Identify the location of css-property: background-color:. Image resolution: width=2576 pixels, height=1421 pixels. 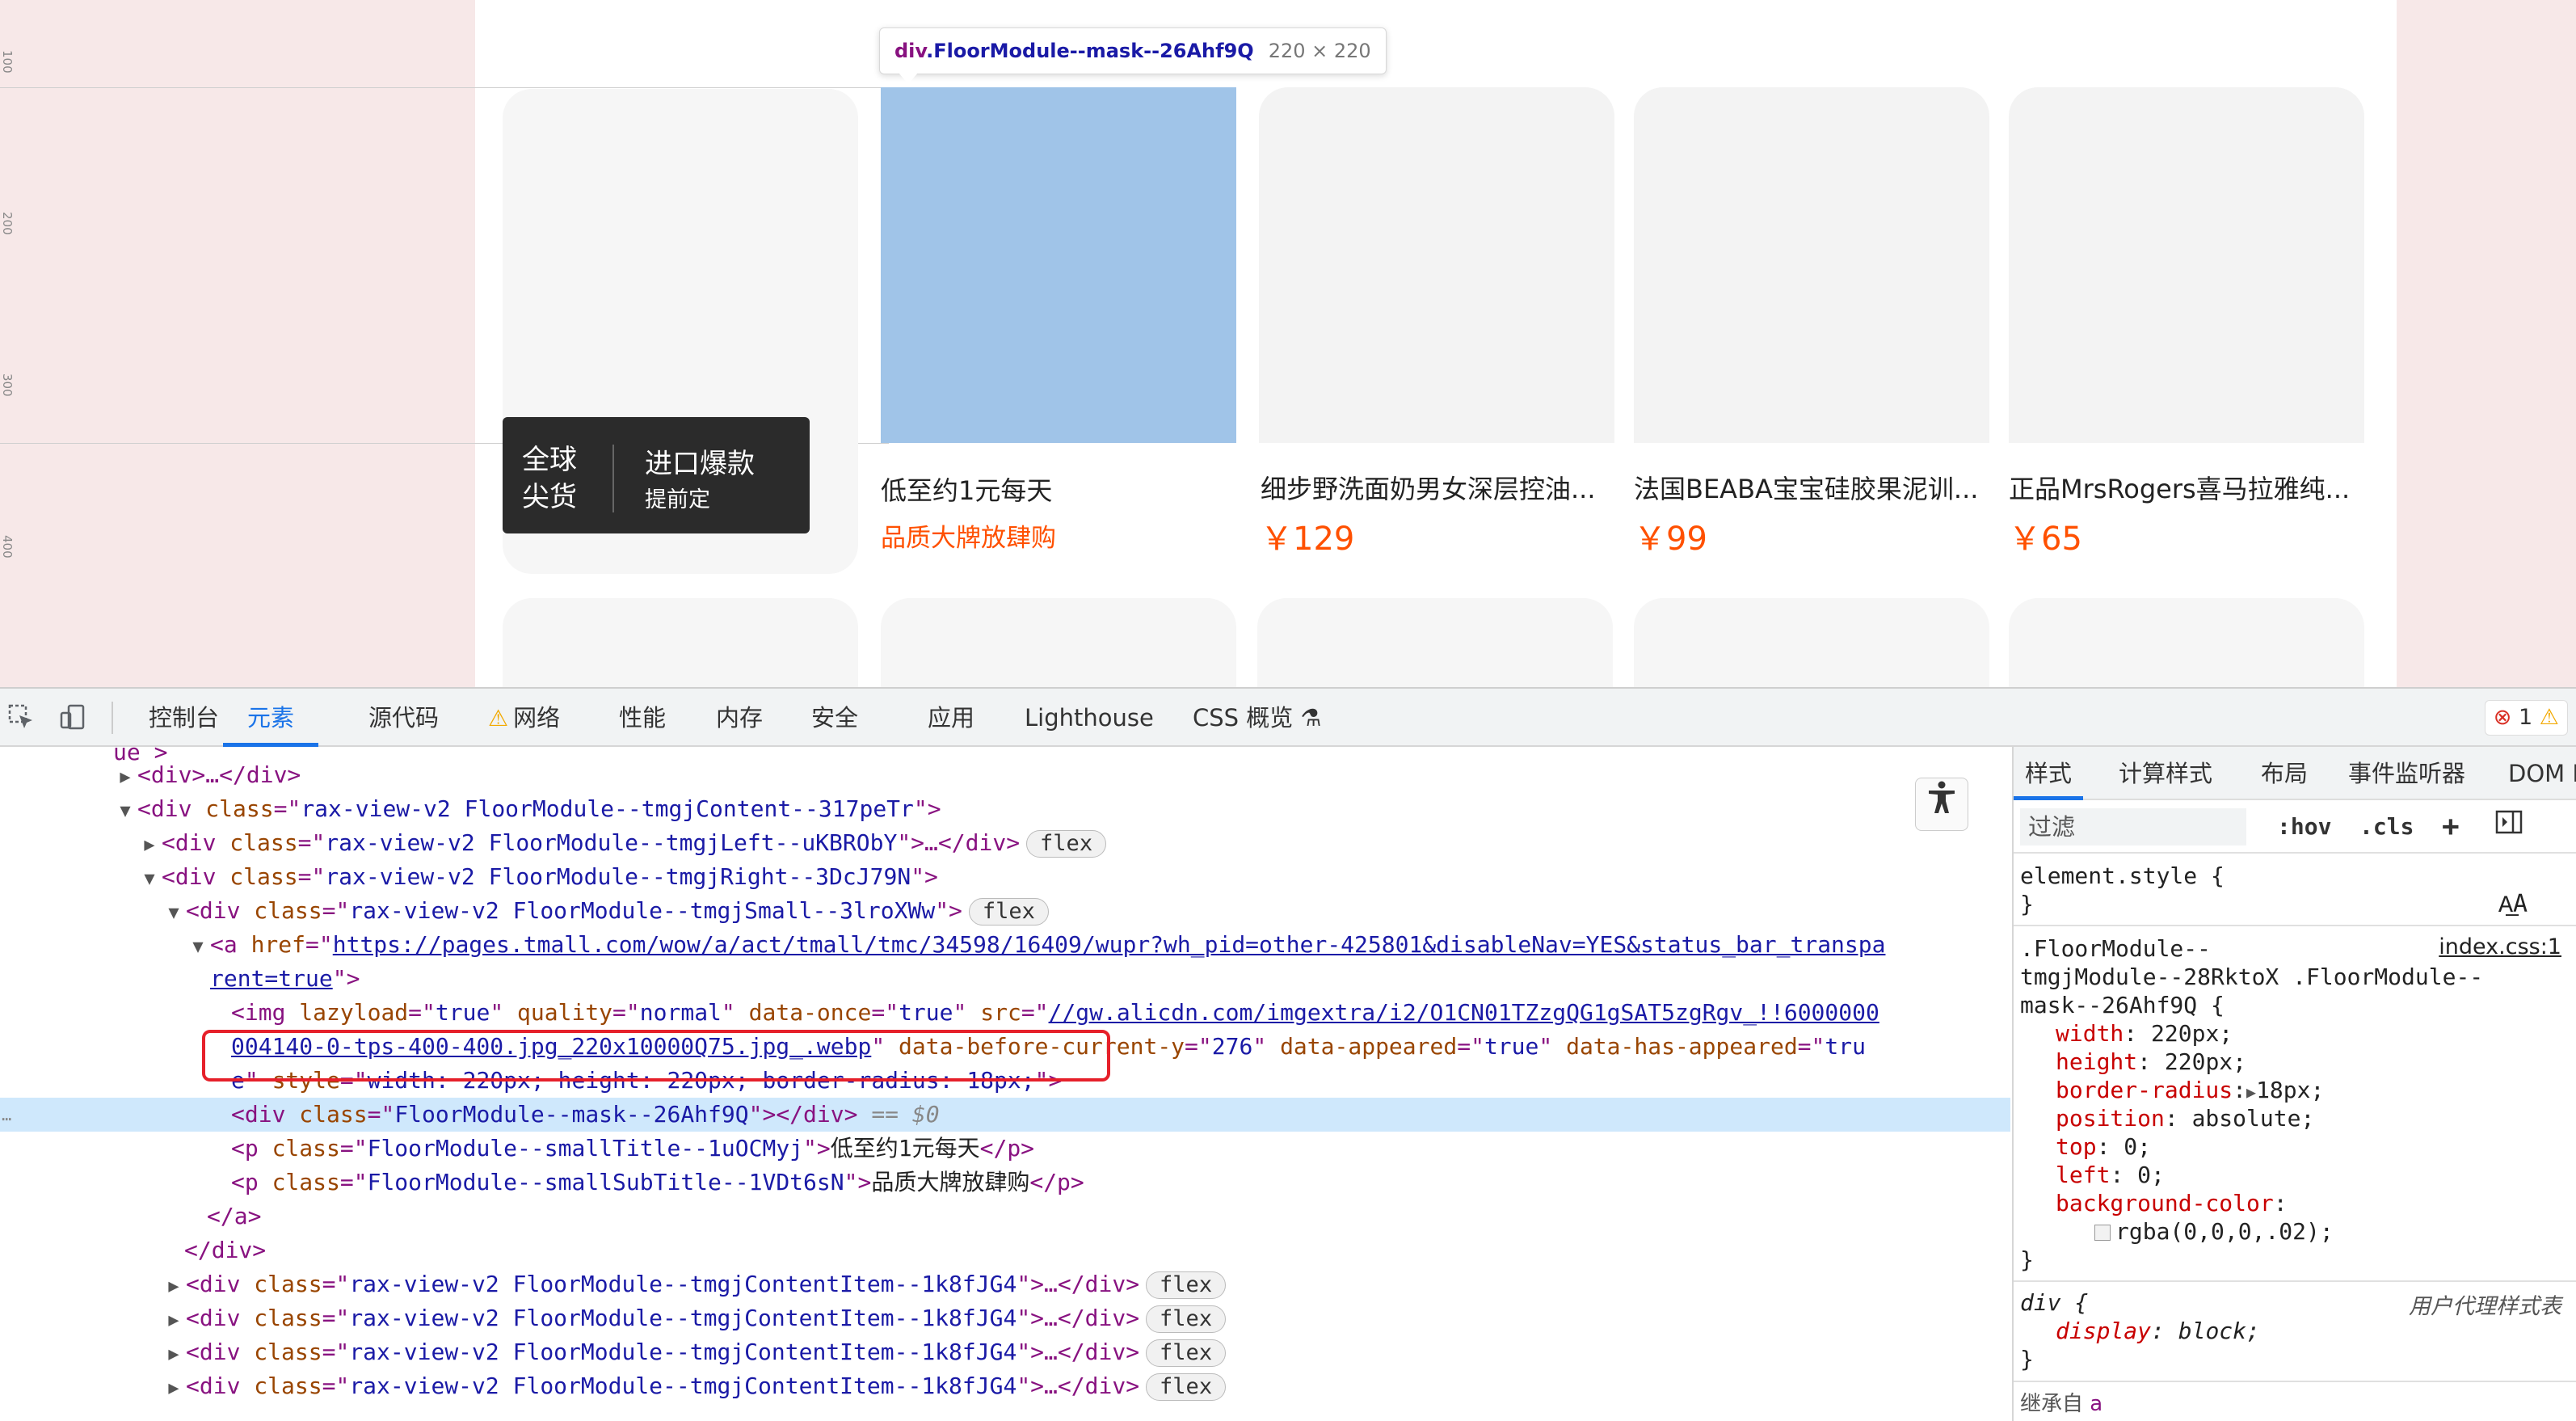
(2172, 1203).